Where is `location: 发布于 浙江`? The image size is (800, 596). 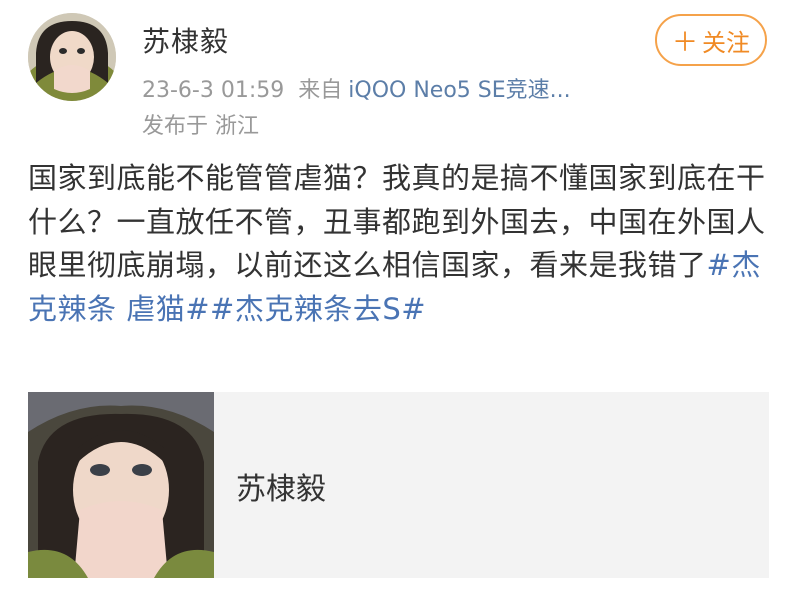 location: 发布于 浙江 is located at coordinates (200, 126).